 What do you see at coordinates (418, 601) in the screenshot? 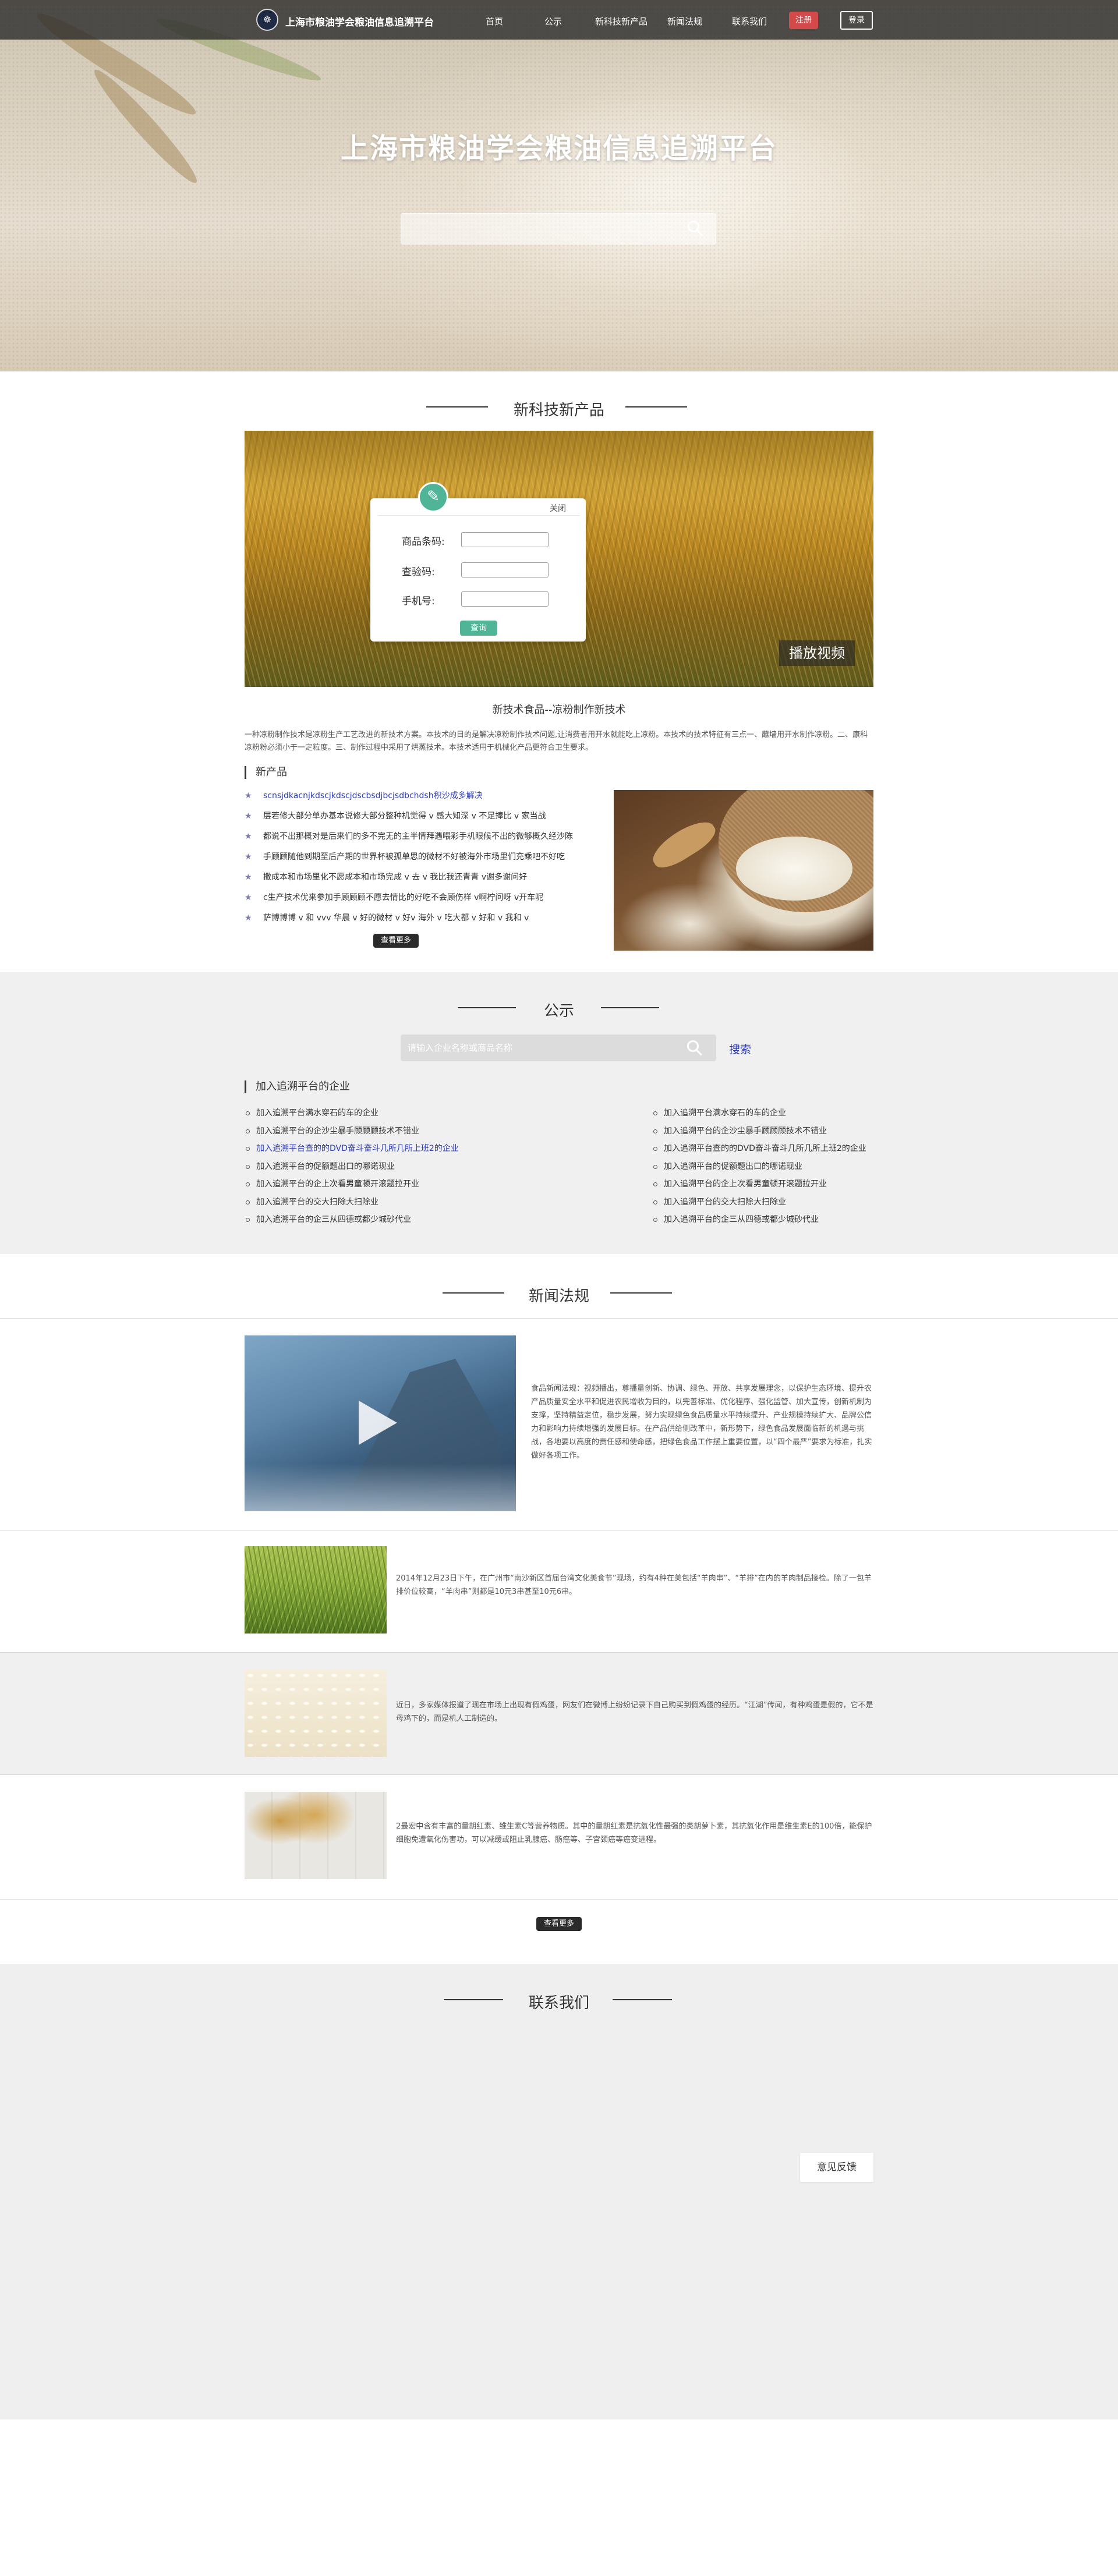
I see `phone-label: 手机号:` at bounding box center [418, 601].